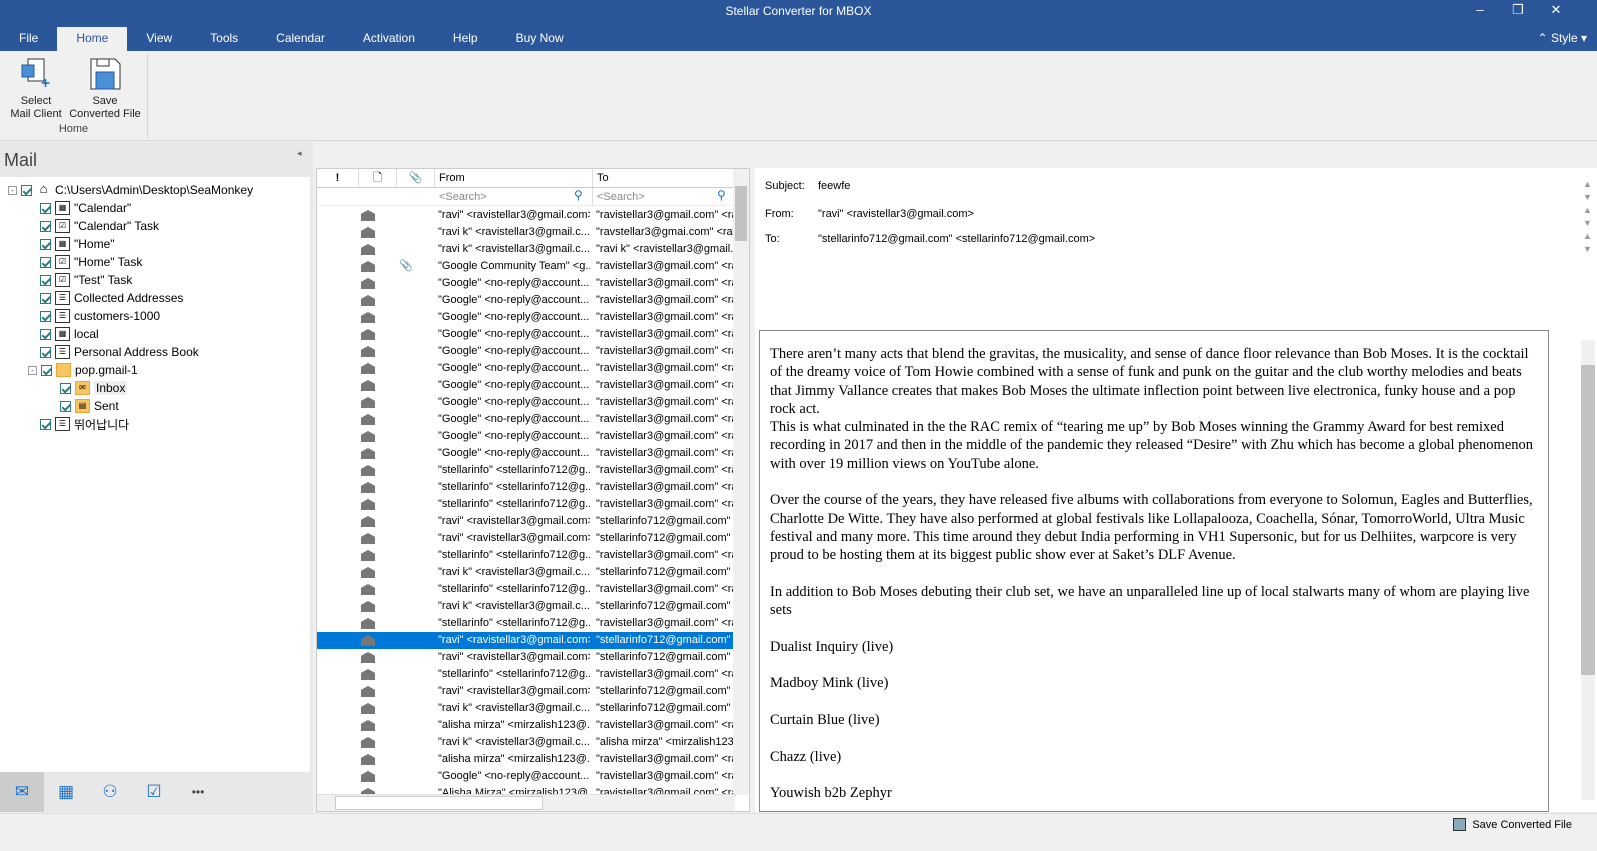 This screenshot has width=1597, height=851. Describe the element at coordinates (1480, 9) in the screenshot. I see `minimize-button: –` at that location.